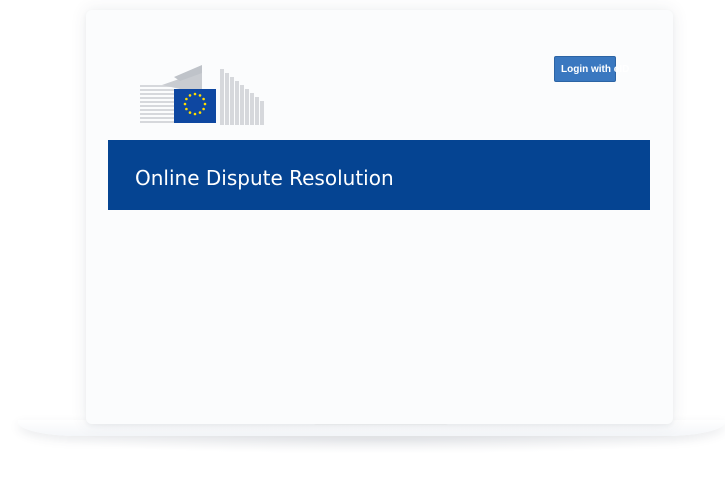  Describe the element at coordinates (591, 69) in the screenshot. I see `login-with-eid-button: Login with eID` at that location.